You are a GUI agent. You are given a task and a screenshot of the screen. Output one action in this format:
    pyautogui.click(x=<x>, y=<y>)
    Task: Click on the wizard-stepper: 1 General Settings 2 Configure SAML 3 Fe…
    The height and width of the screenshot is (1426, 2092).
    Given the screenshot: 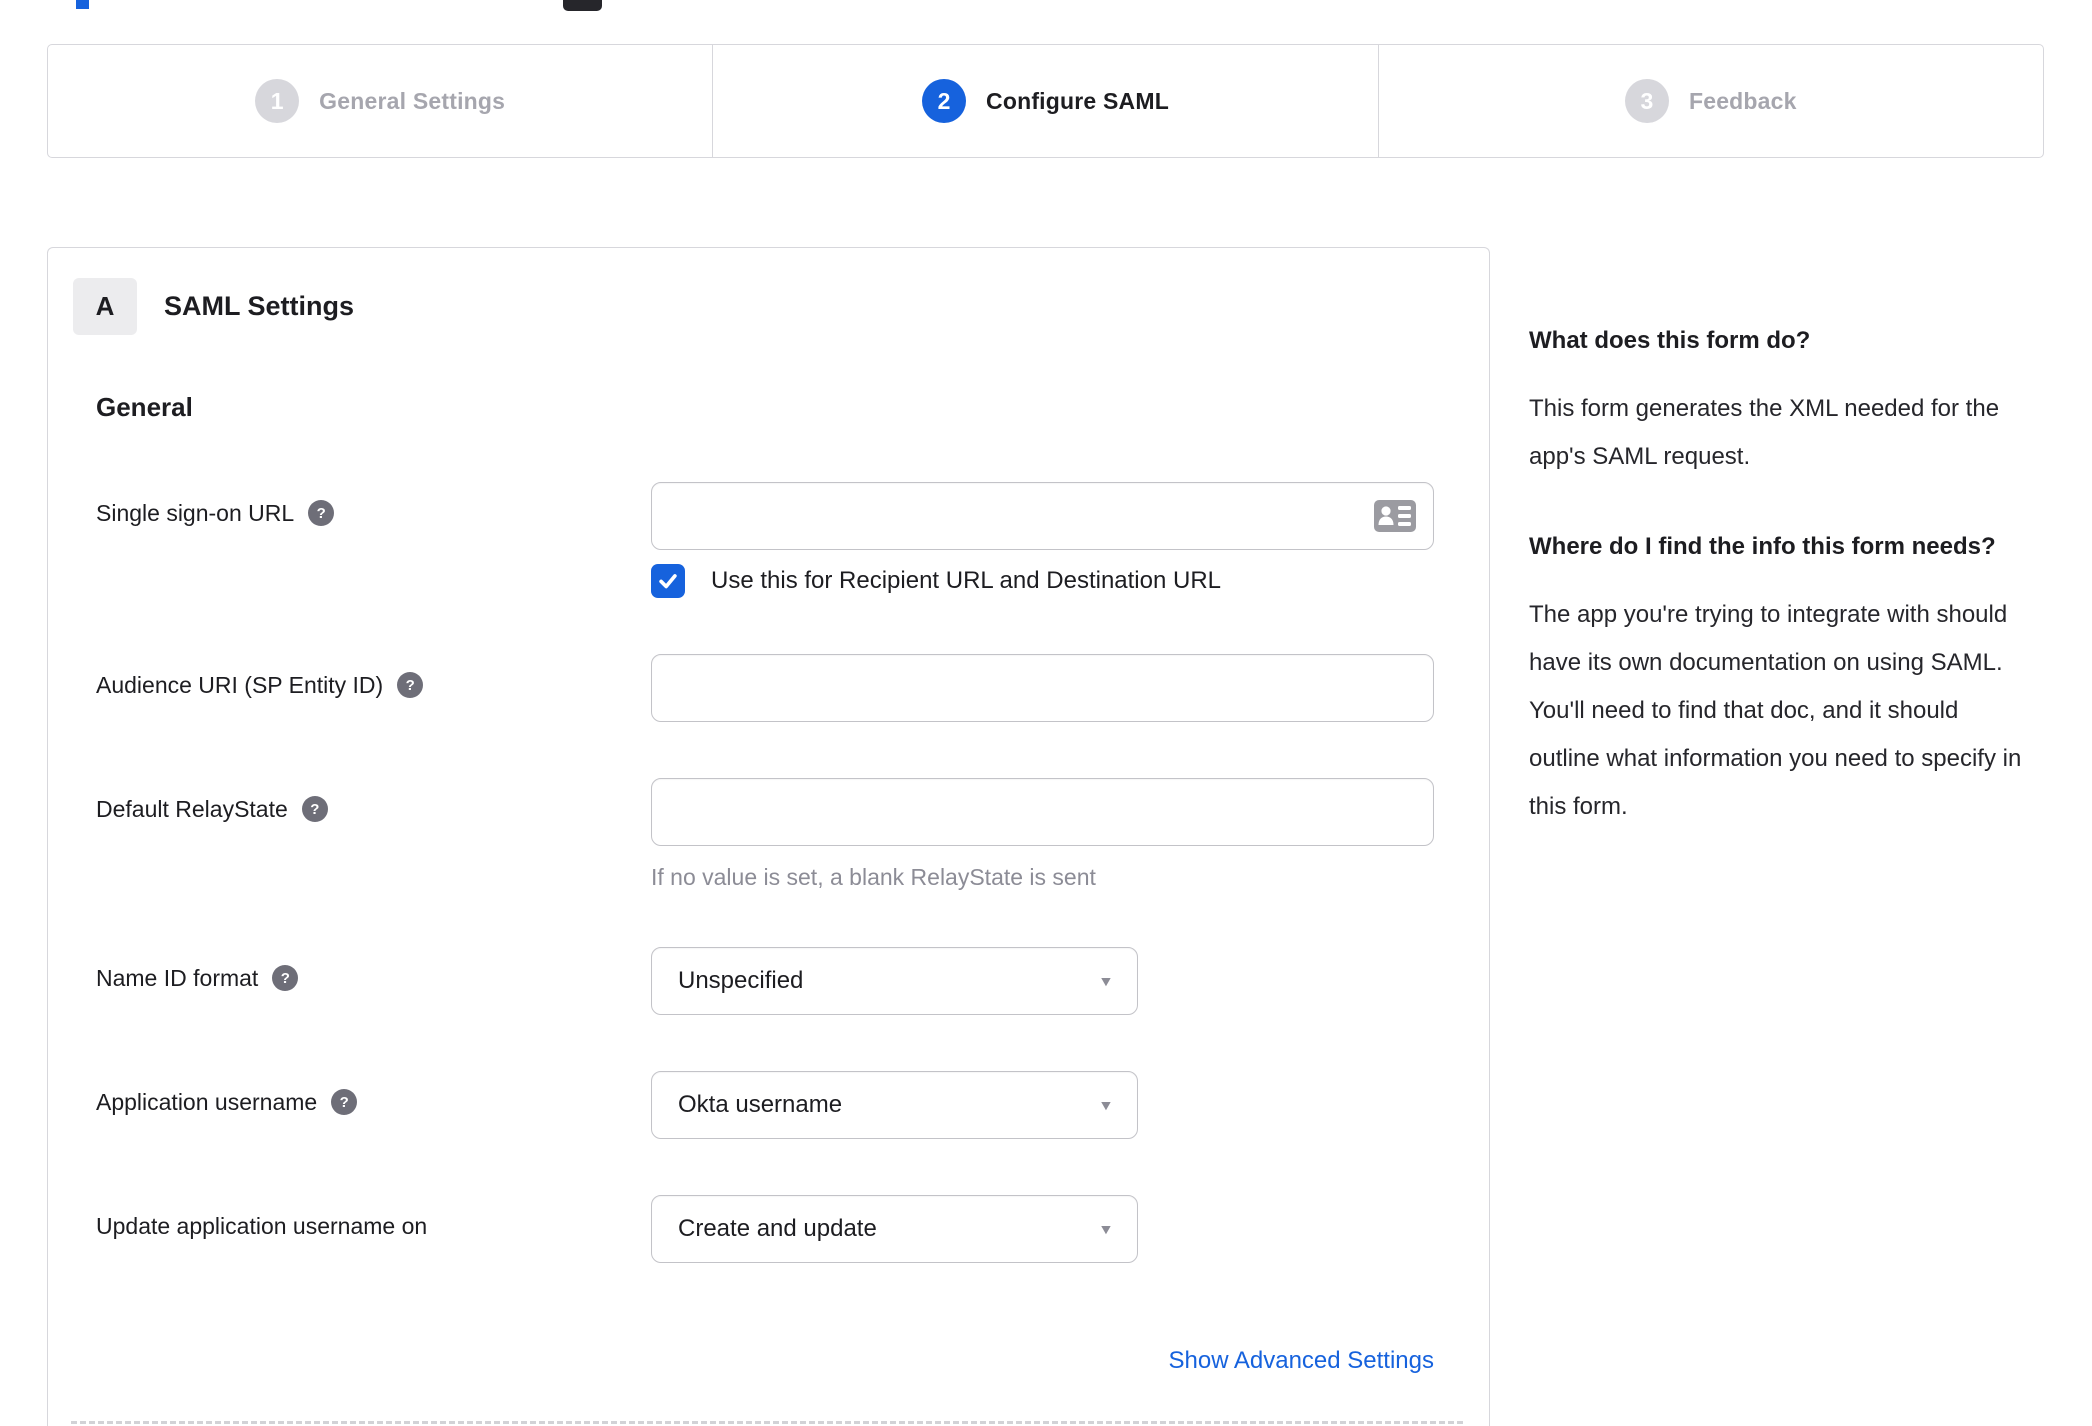 What is the action you would take?
    pyautogui.click(x=1045, y=101)
    